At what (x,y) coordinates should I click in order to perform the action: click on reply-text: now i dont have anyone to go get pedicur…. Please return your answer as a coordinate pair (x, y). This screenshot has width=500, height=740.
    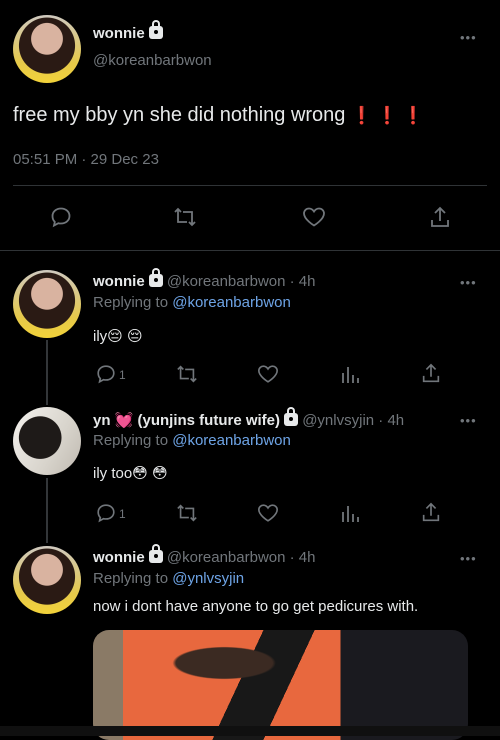
    Looking at the image, I should click on (256, 606).